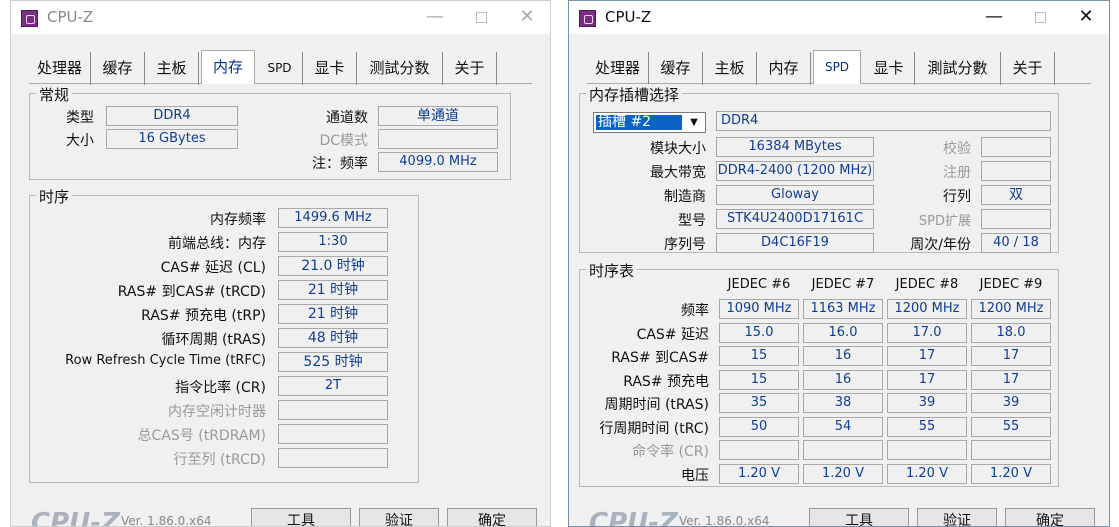  Describe the element at coordinates (333, 218) in the screenshot. I see `timing-value: 1499.6 MHz` at that location.